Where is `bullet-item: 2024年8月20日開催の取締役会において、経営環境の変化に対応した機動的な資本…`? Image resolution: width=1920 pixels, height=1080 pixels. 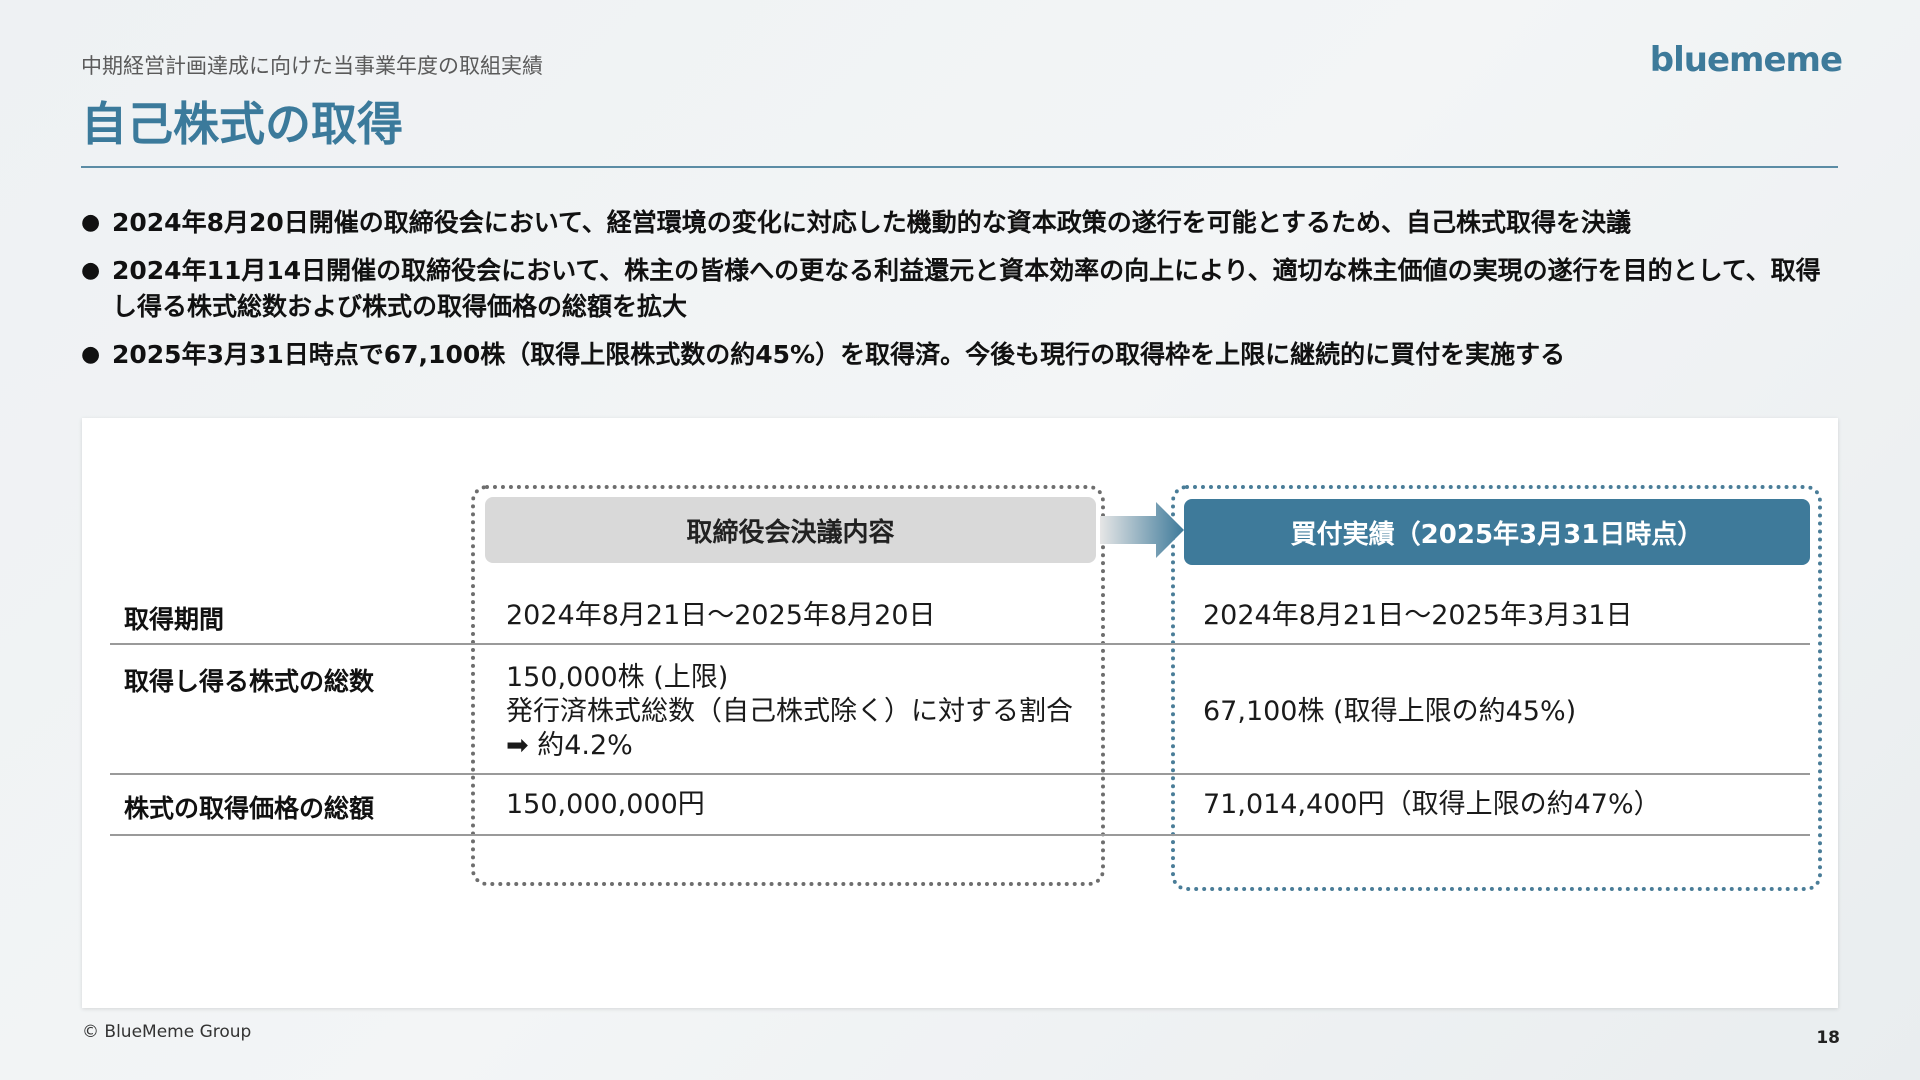 bullet-item: 2024年8月20日開催の取締役会において、経営環境の変化に対応した機動的な資本… is located at coordinates (961, 223).